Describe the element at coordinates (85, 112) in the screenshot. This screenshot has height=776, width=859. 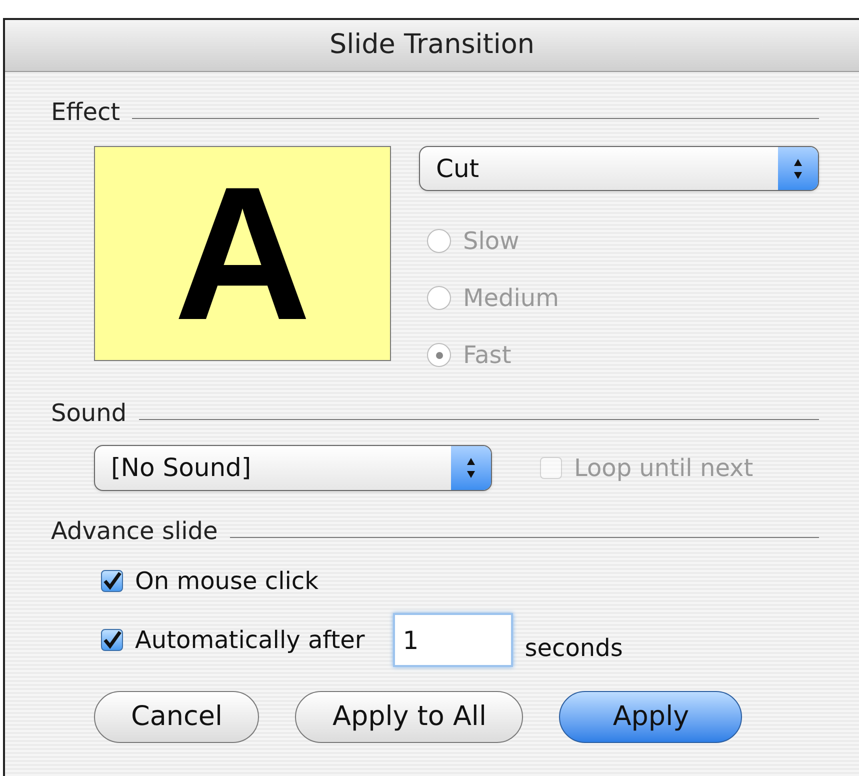
I see `section-label: Effect` at that location.